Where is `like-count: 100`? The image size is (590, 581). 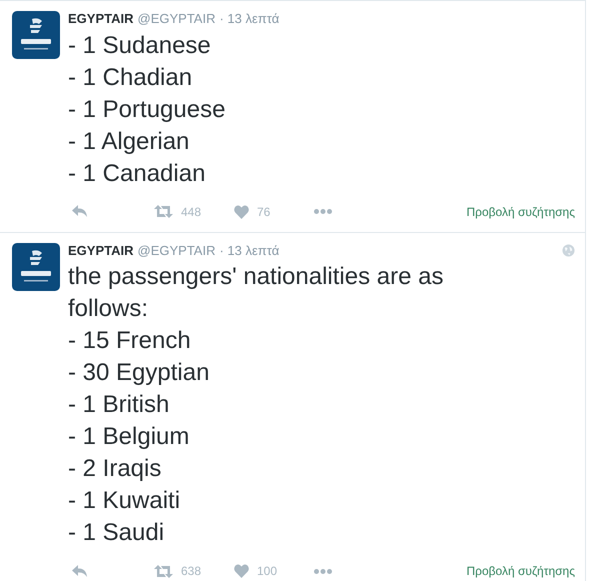
like-count: 100 is located at coordinates (267, 571).